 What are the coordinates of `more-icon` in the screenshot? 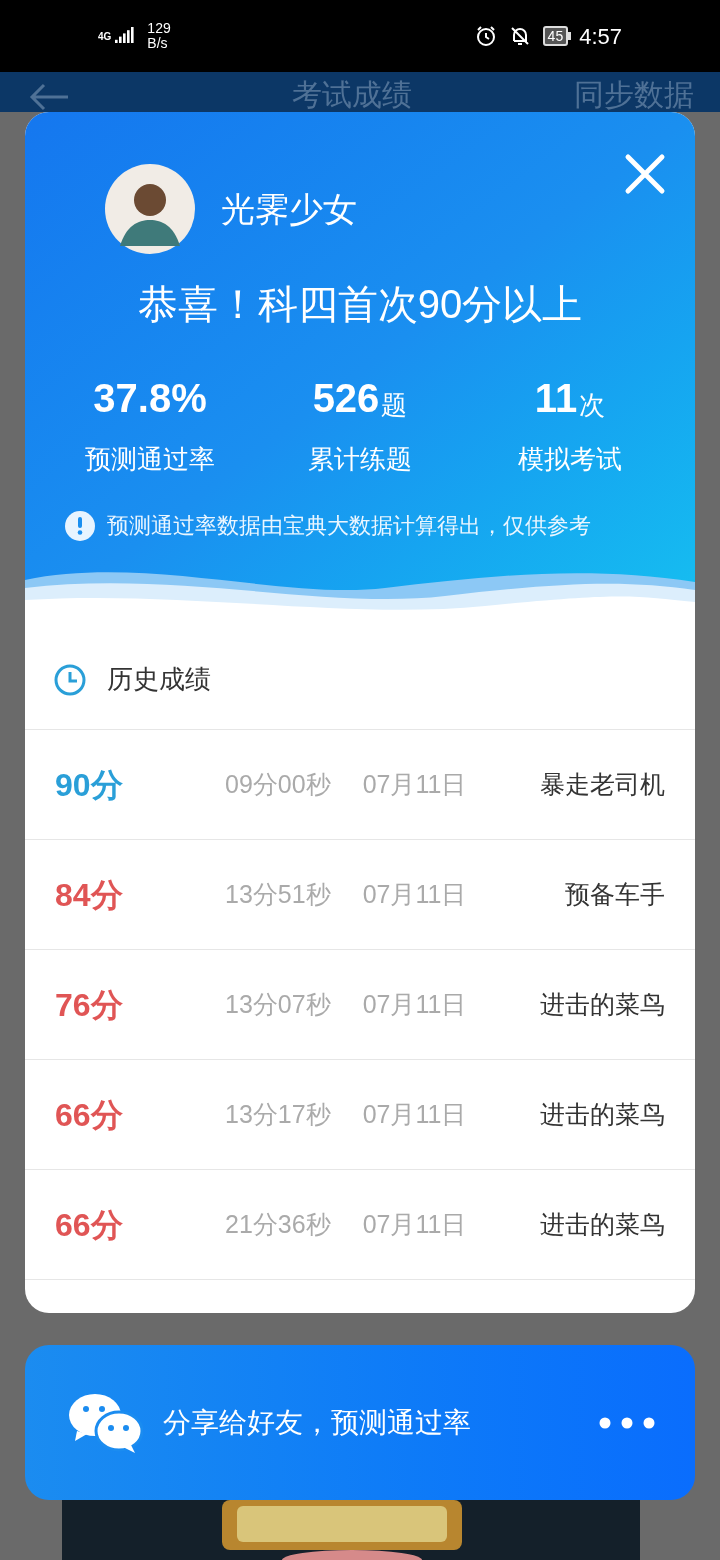 It's located at (627, 1422).